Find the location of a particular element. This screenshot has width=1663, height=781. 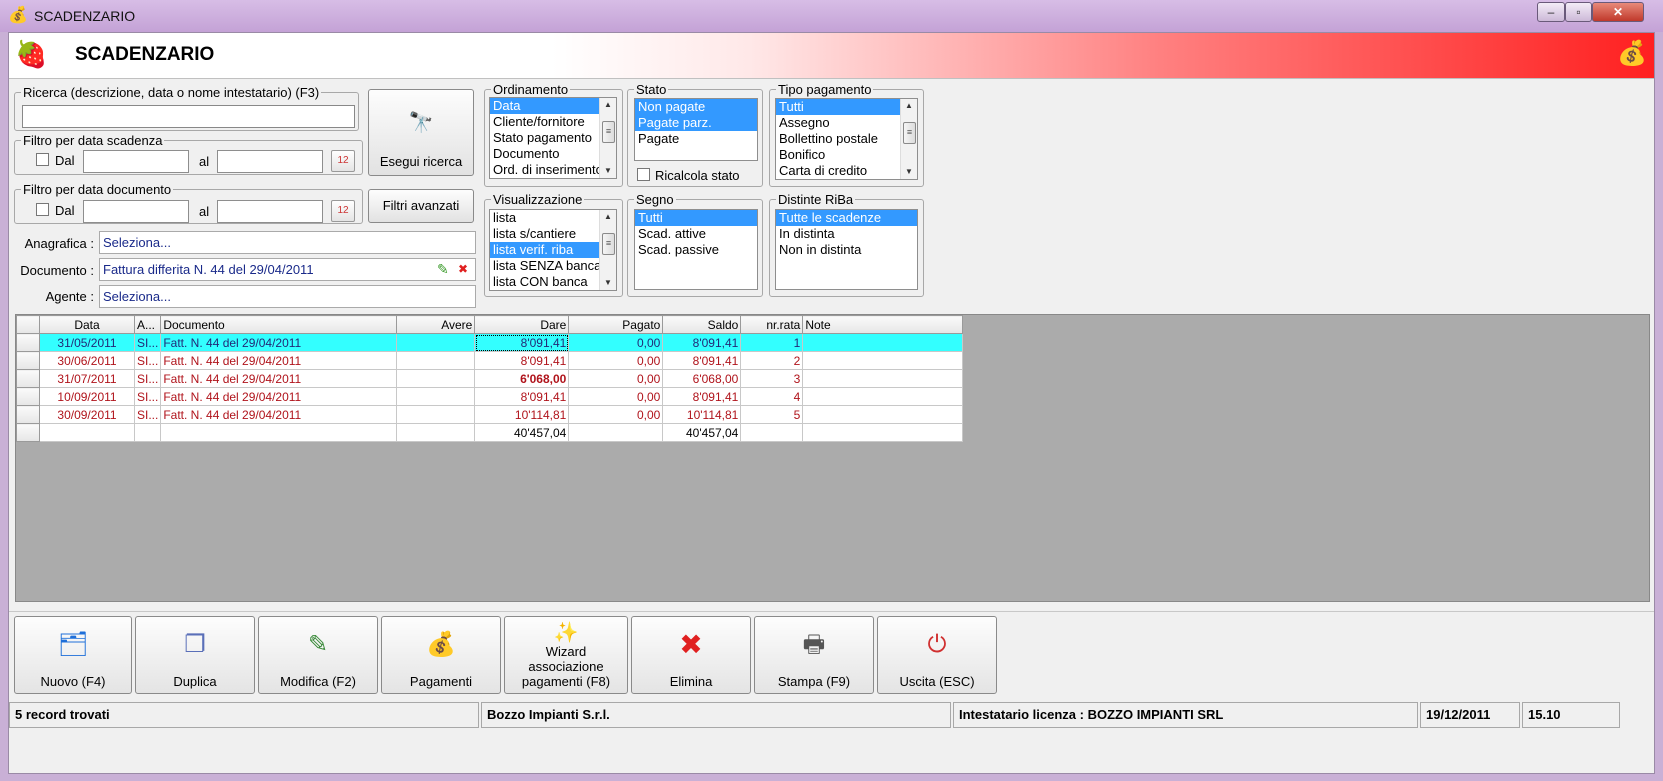

print-button: 🖶 Stampa (F9) is located at coordinates (814, 655).